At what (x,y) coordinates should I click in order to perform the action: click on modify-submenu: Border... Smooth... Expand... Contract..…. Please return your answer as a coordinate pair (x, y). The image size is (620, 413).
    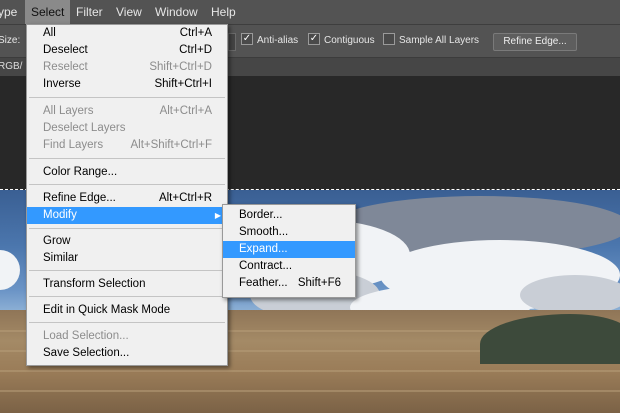
    Looking at the image, I should click on (289, 251).